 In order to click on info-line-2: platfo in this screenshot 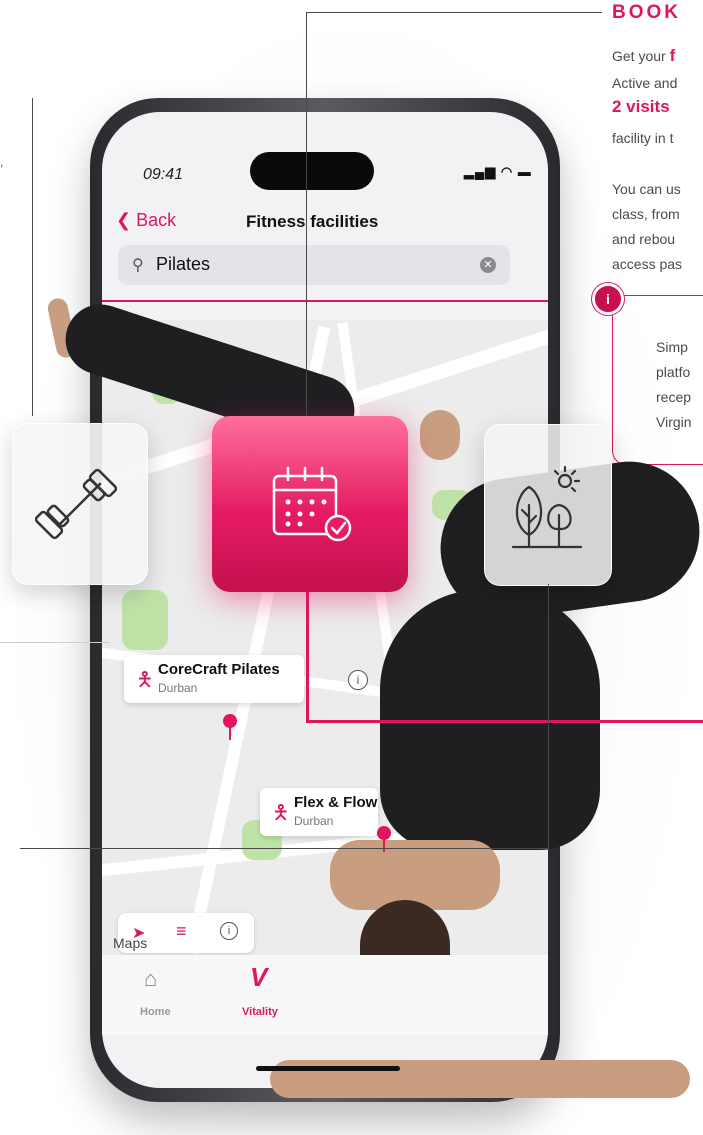, I will do `click(673, 372)`.